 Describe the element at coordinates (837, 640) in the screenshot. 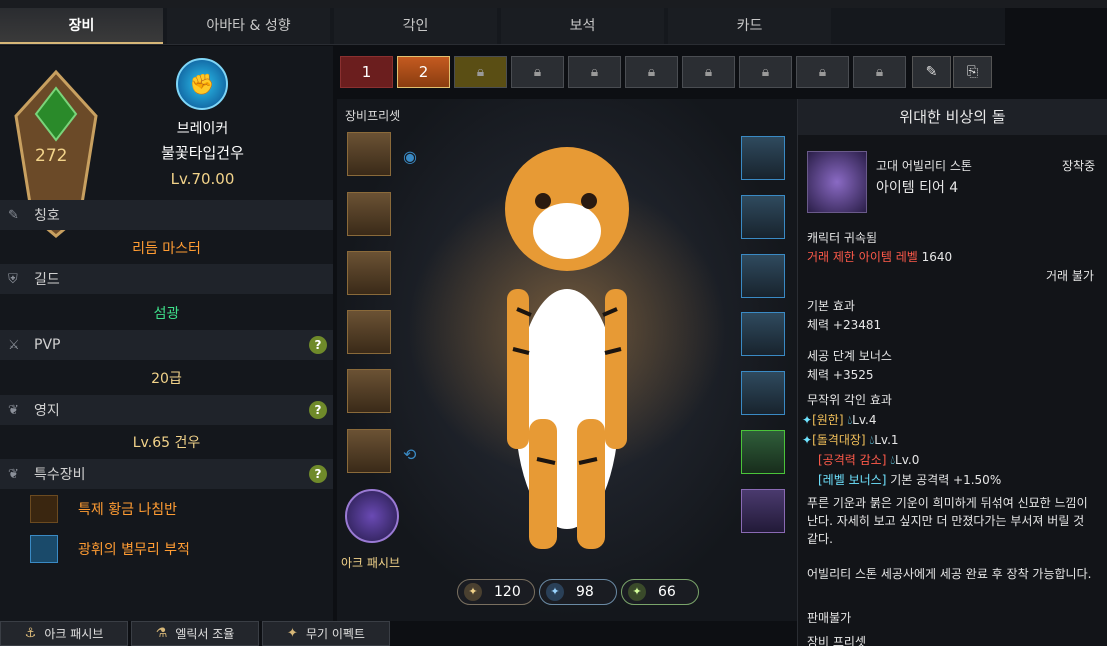

I see `preset-text: 장비 프리셋` at that location.